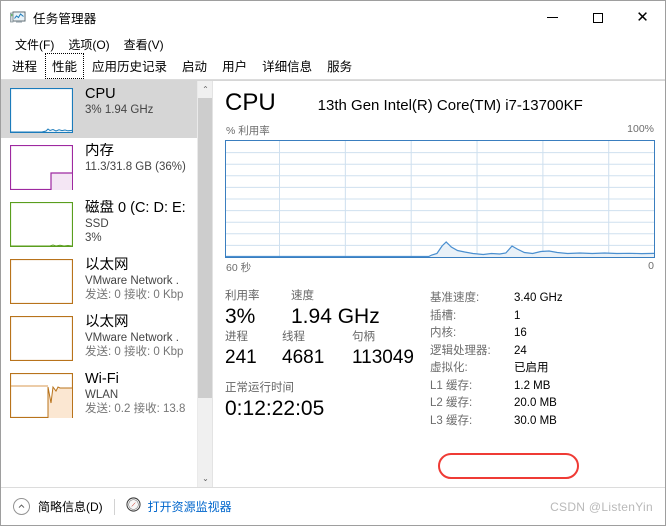 This screenshot has height=526, width=666. Describe the element at coordinates (132, 338) in the screenshot. I see `sidebar-item-ethernet-2-sub1: VMware Network .` at that location.